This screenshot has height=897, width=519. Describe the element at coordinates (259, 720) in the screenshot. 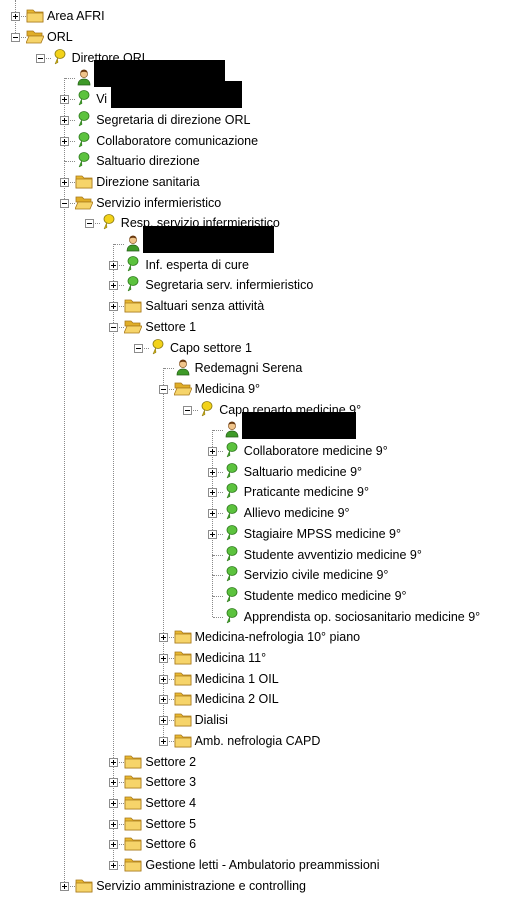

I see `tree-node: Dialisi` at that location.